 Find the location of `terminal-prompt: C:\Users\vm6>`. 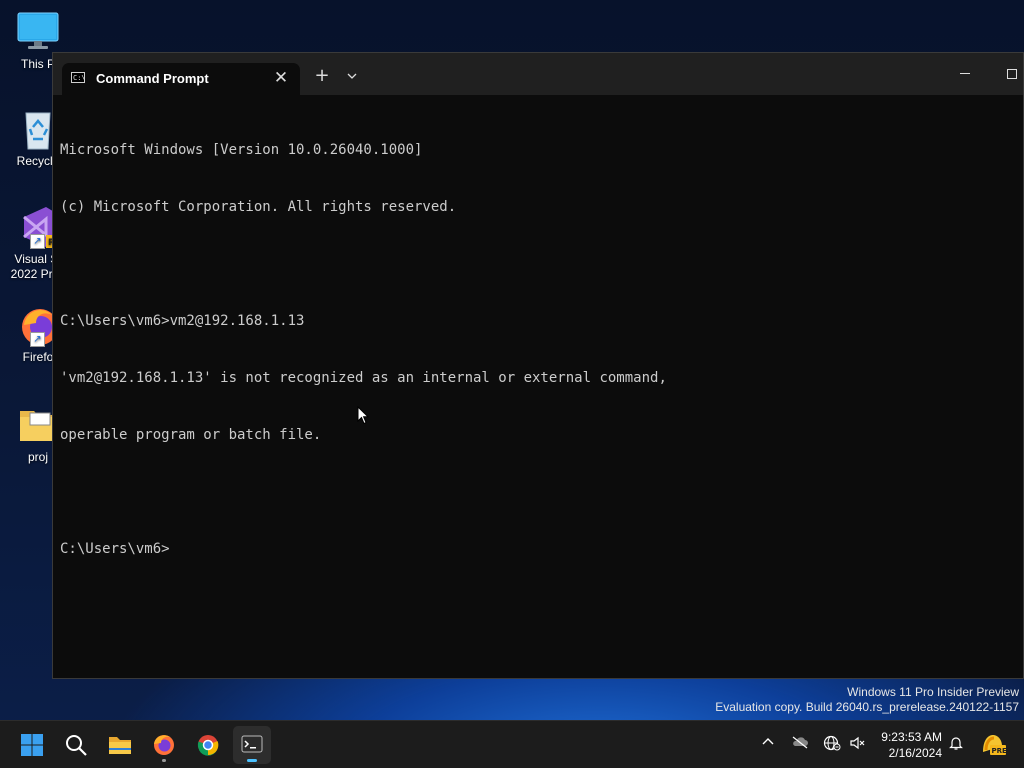

terminal-prompt: C:\Users\vm6> is located at coordinates (363, 549).